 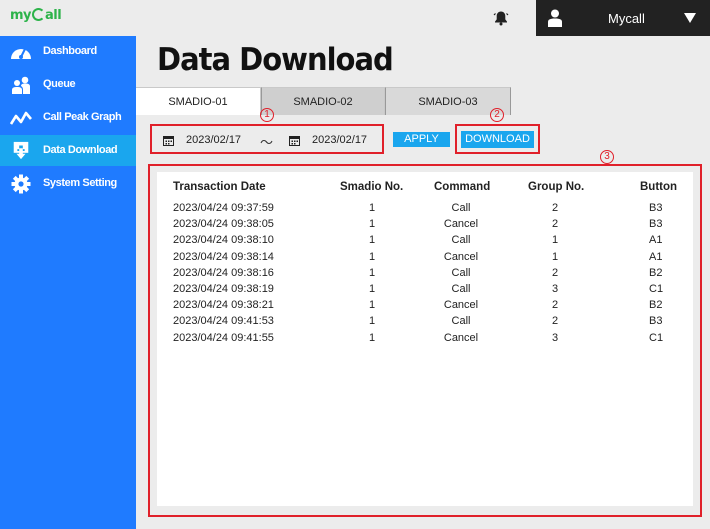 I want to click on gauge-icon, so click(x=21, y=53).